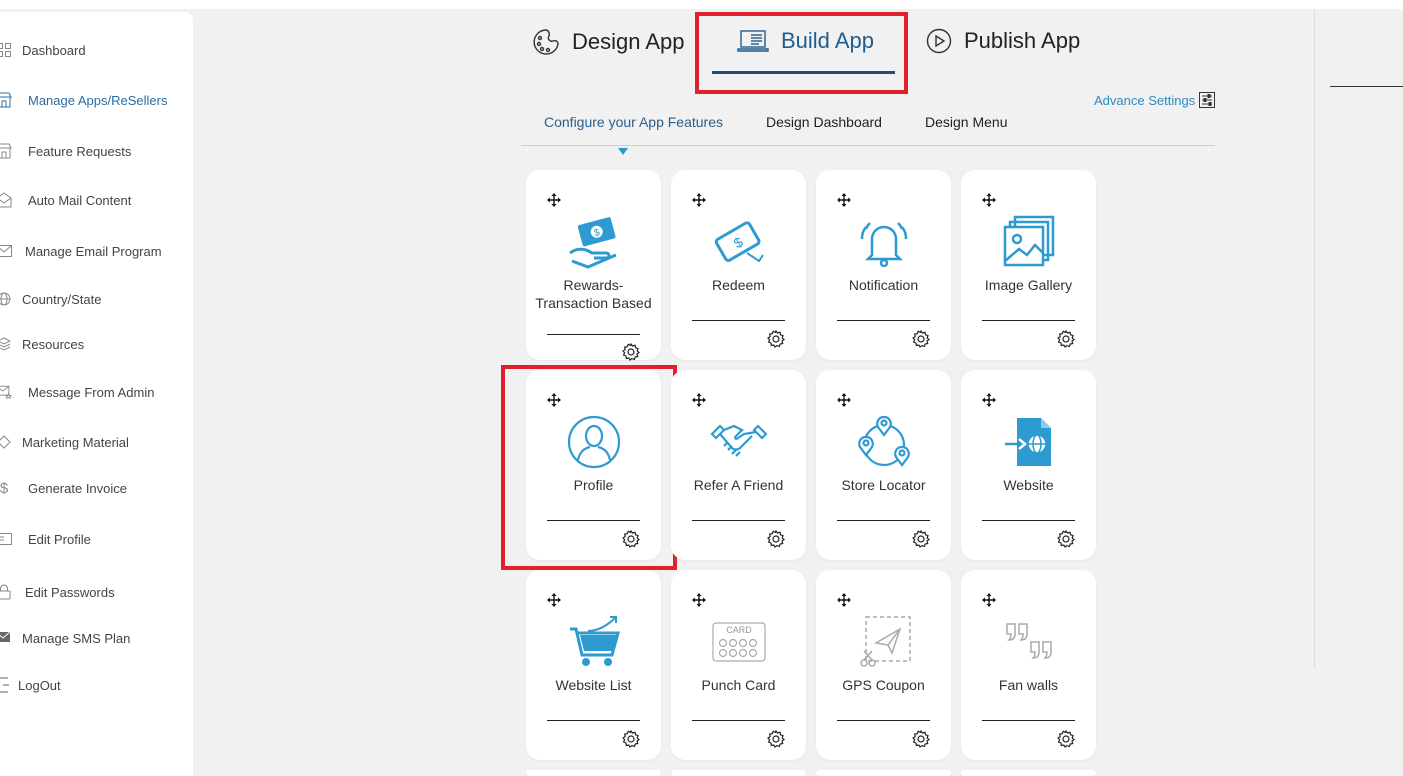 The width and height of the screenshot is (1403, 776). I want to click on sidebar-item-manage-apps: Manage Apps/ReSellers, so click(83, 100).